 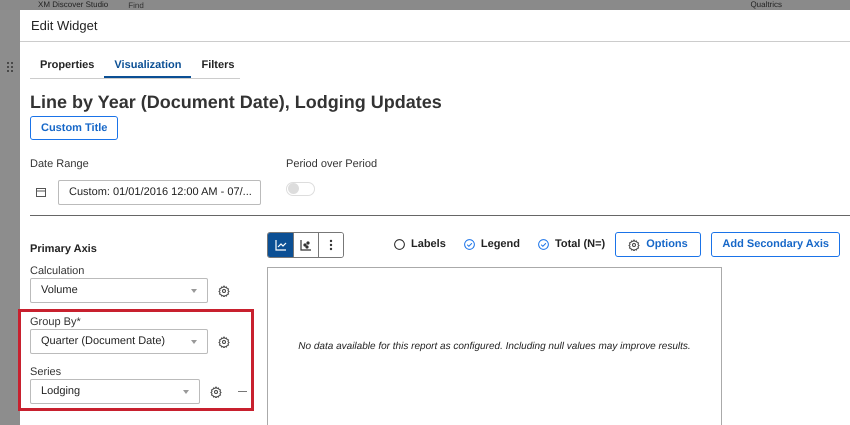 I want to click on custom-title-button: Custom Title, so click(x=74, y=128).